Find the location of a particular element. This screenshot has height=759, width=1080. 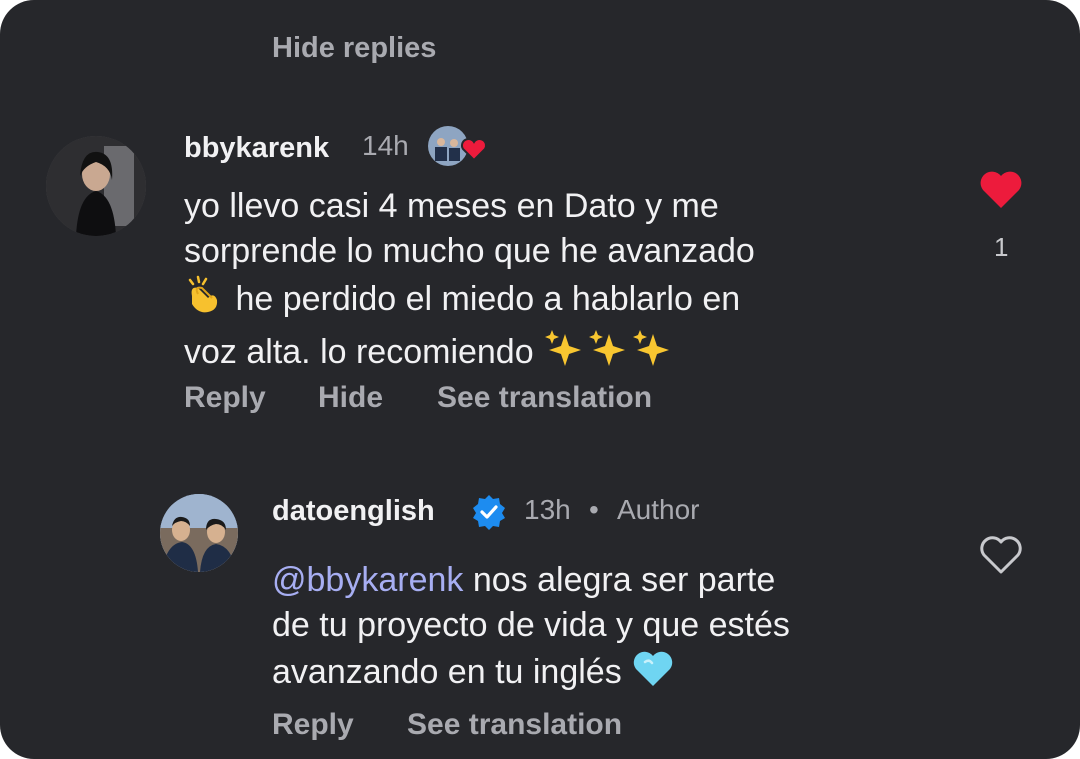

heart-outline-icon is located at coordinates (1001, 555).